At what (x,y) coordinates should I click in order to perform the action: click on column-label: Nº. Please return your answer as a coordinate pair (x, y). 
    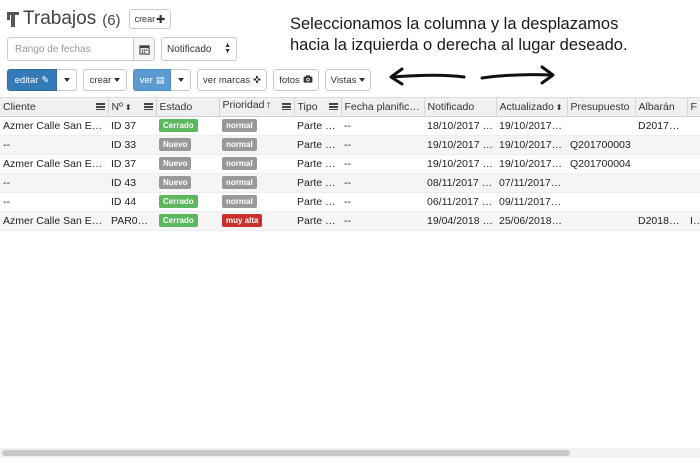
    Looking at the image, I should click on (117, 106).